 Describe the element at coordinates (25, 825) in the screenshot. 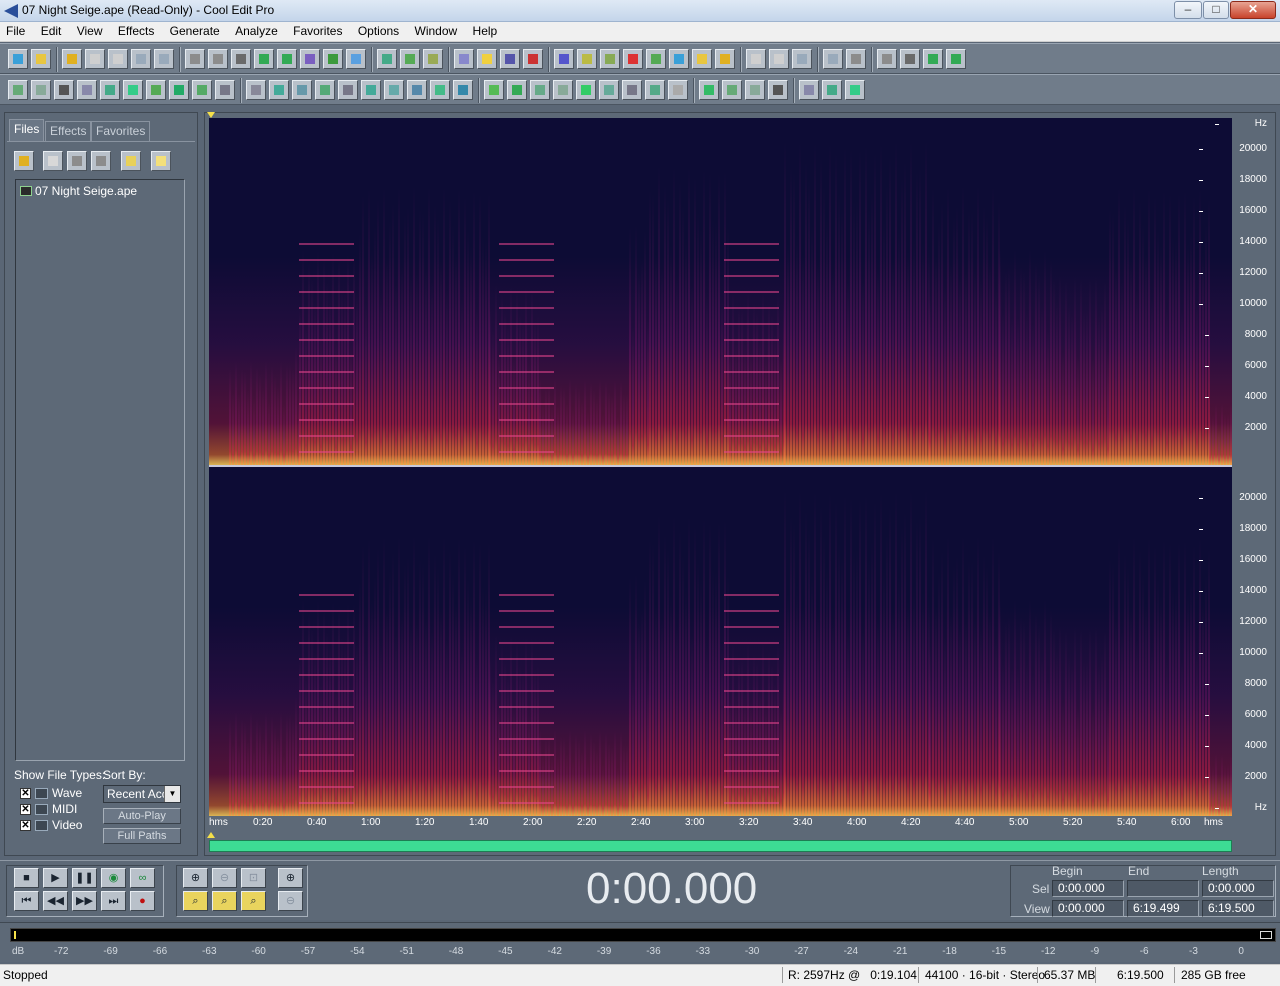

I see `video-checkbox: ✕` at that location.